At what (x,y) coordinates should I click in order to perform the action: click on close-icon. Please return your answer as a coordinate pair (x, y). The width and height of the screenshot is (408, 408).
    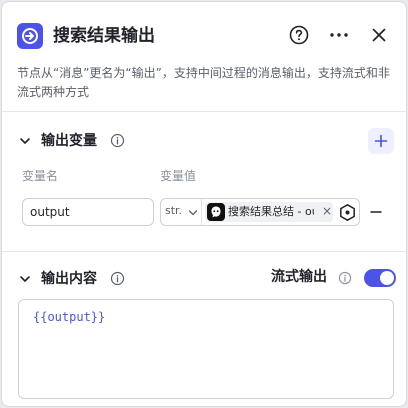
    Looking at the image, I should click on (379, 35).